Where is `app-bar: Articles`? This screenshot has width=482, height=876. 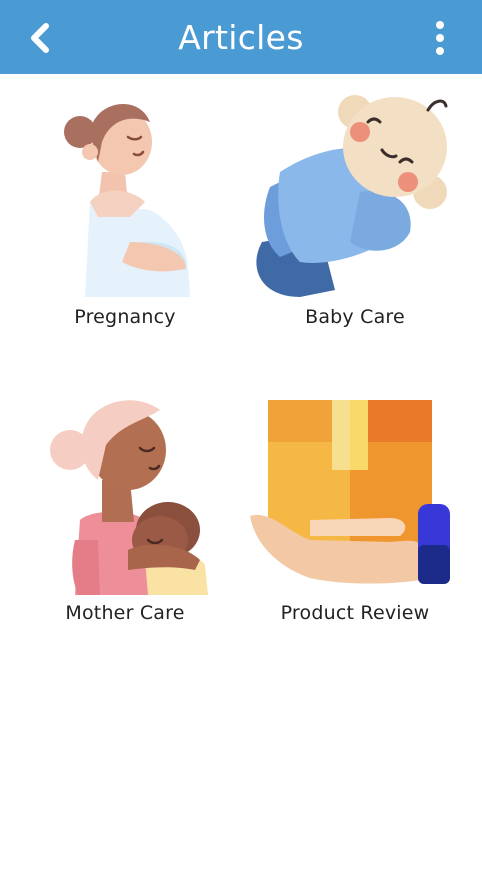 app-bar: Articles is located at coordinates (241, 37).